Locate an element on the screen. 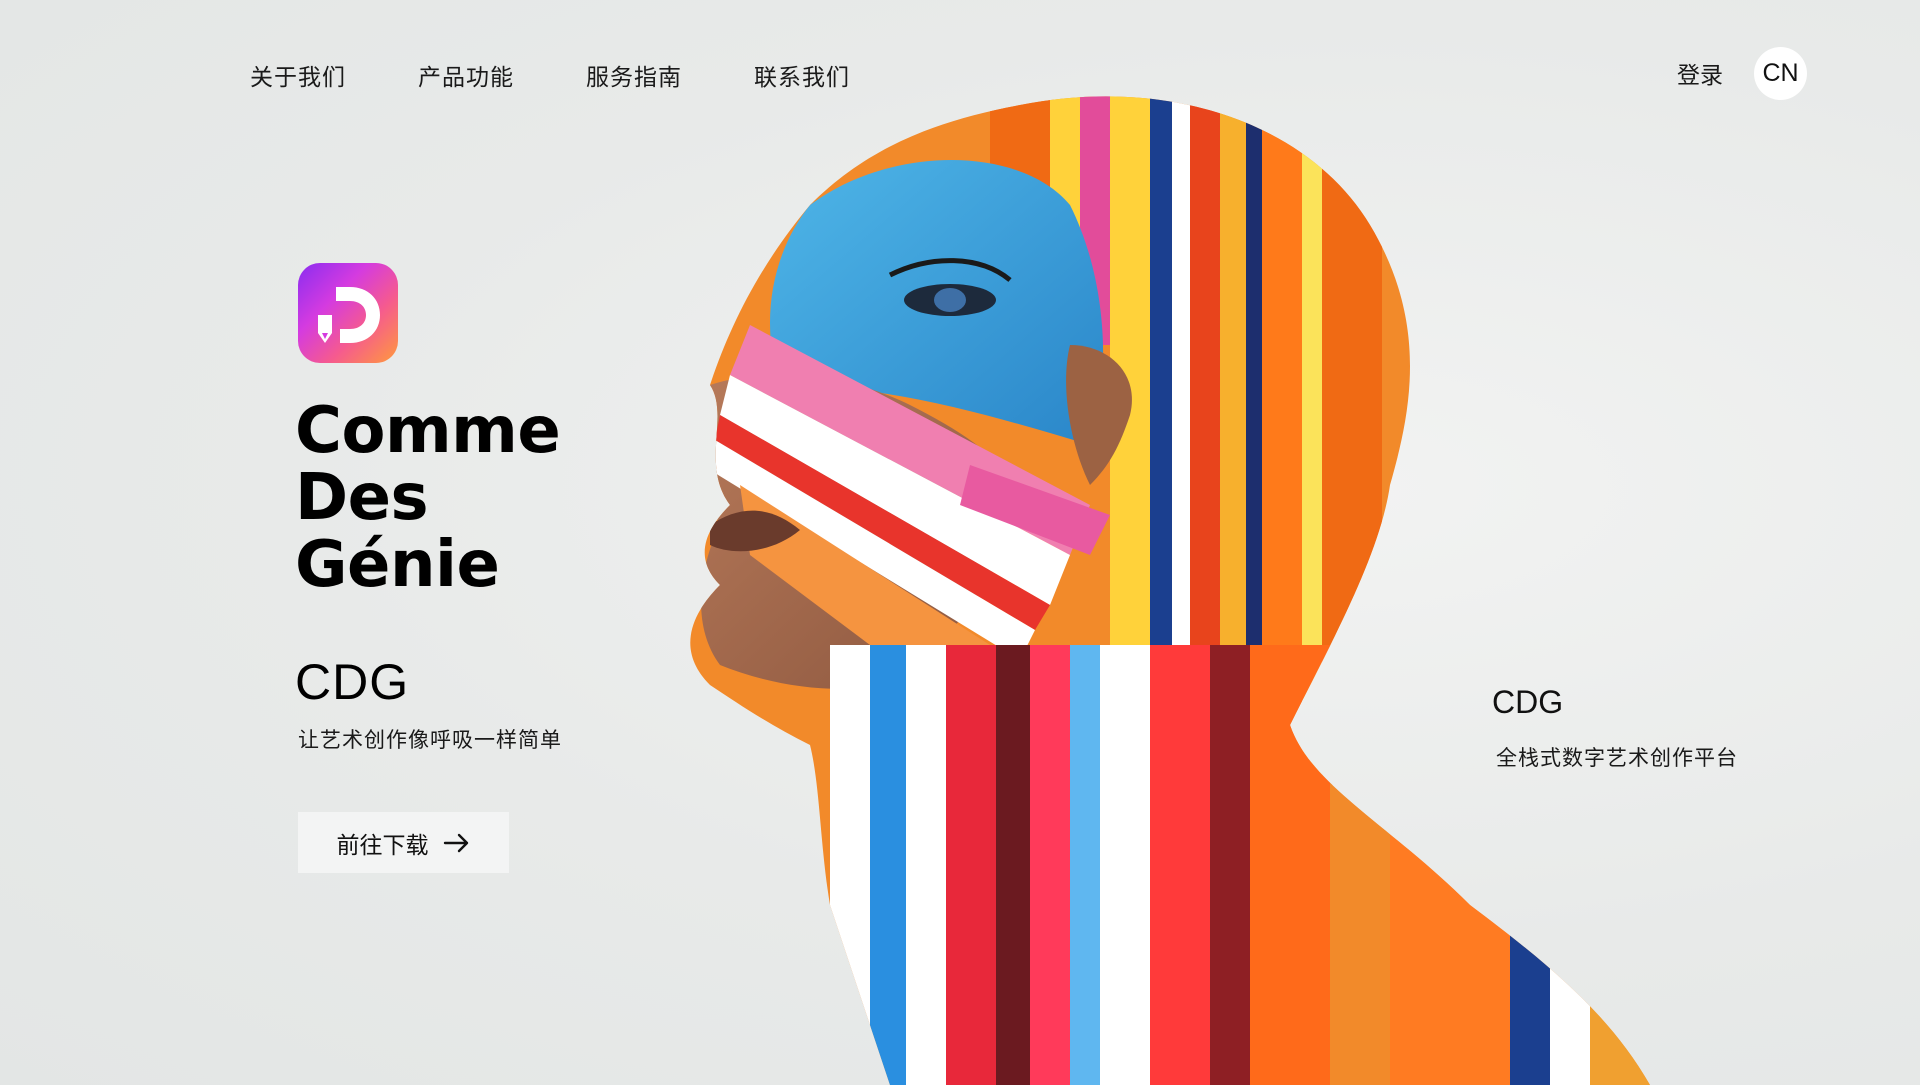 This screenshot has height=1085, width=1920. nav-item-features: 产品功能 is located at coordinates (466, 75).